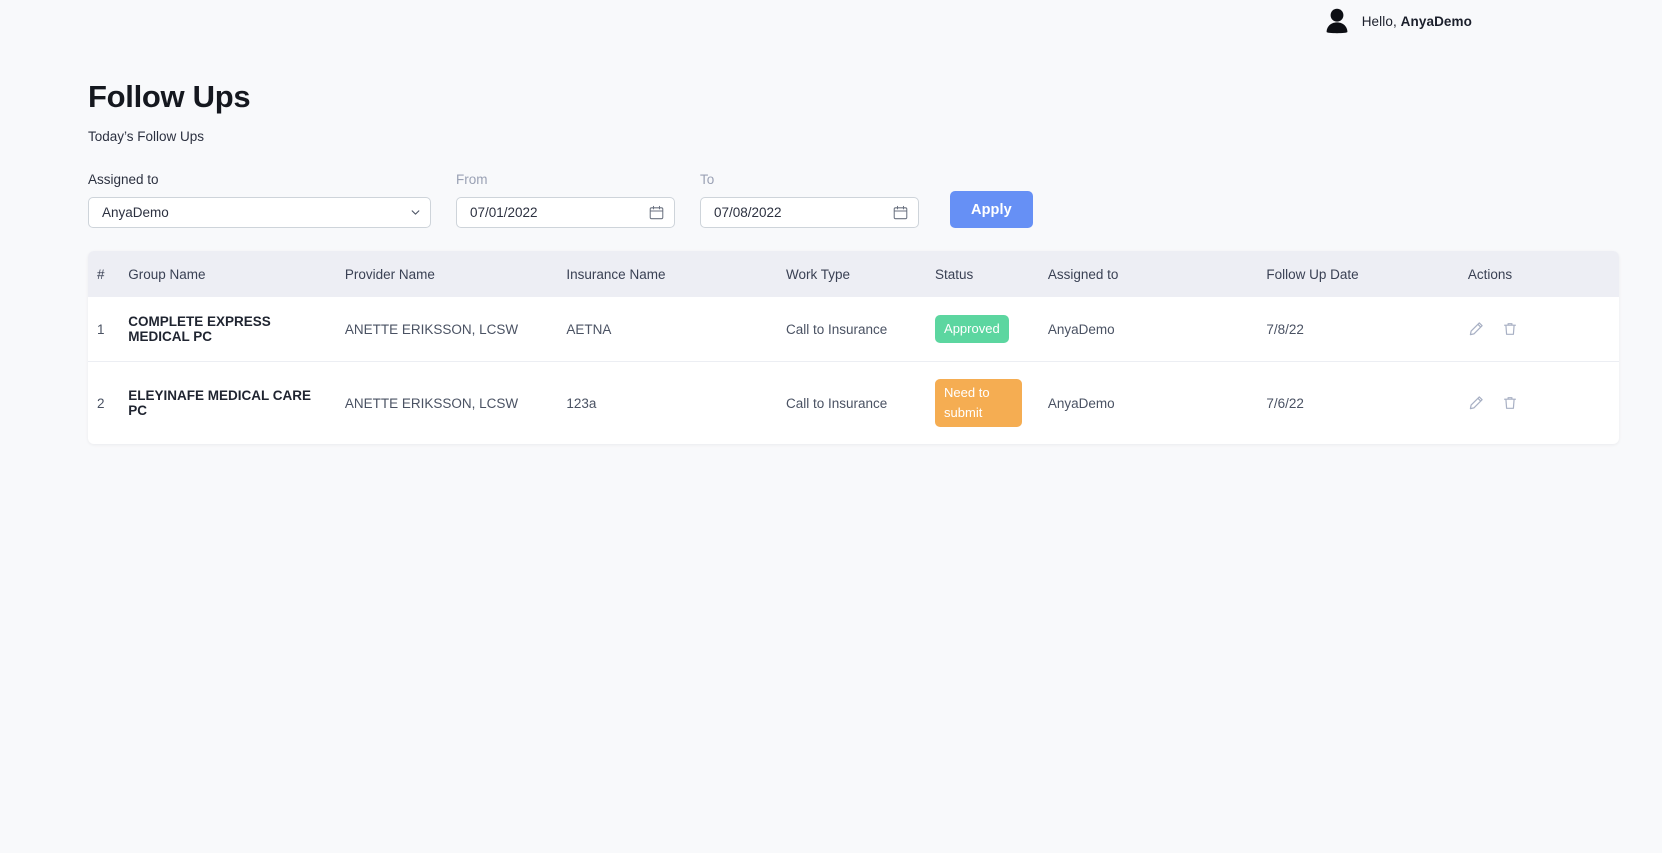  What do you see at coordinates (101, 403) in the screenshot?
I see `cell-number: 2` at bounding box center [101, 403].